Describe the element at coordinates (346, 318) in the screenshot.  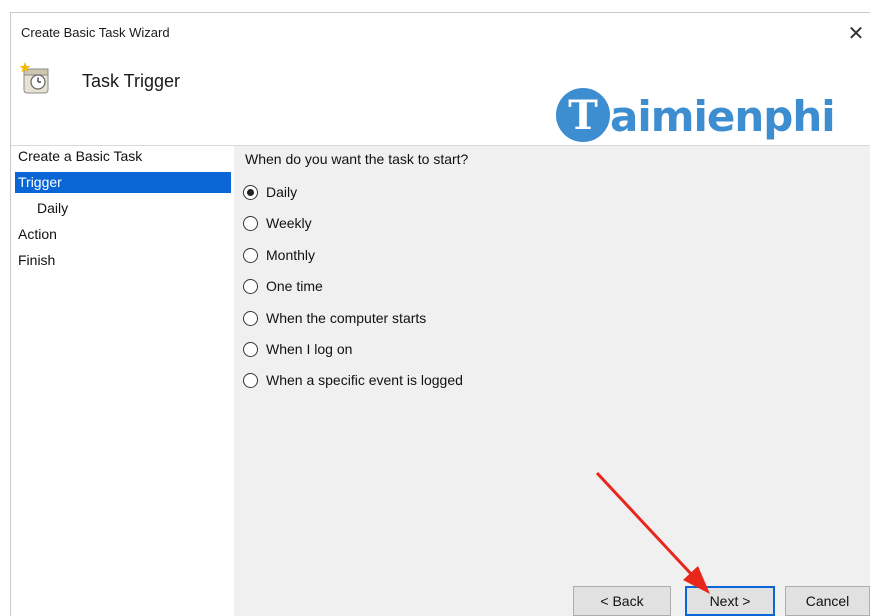
I see `radio-label: When the computer starts` at that location.